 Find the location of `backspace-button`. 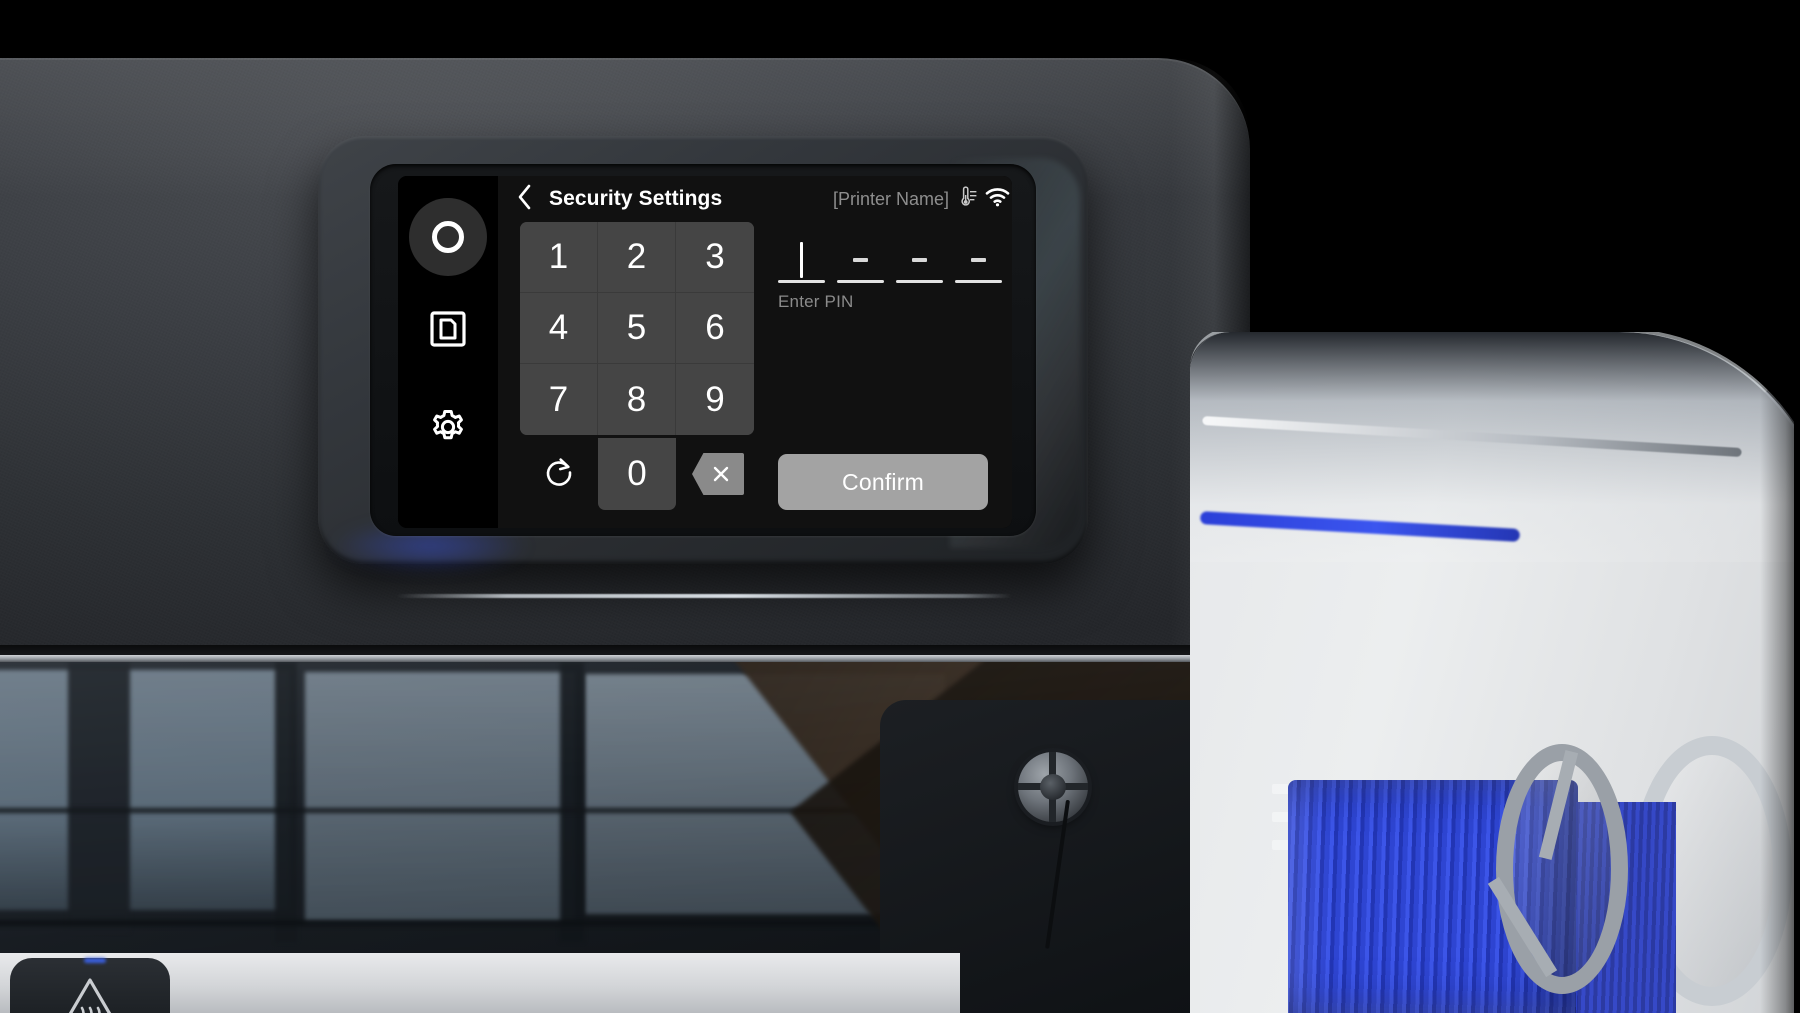

backspace-button is located at coordinates (715, 474).